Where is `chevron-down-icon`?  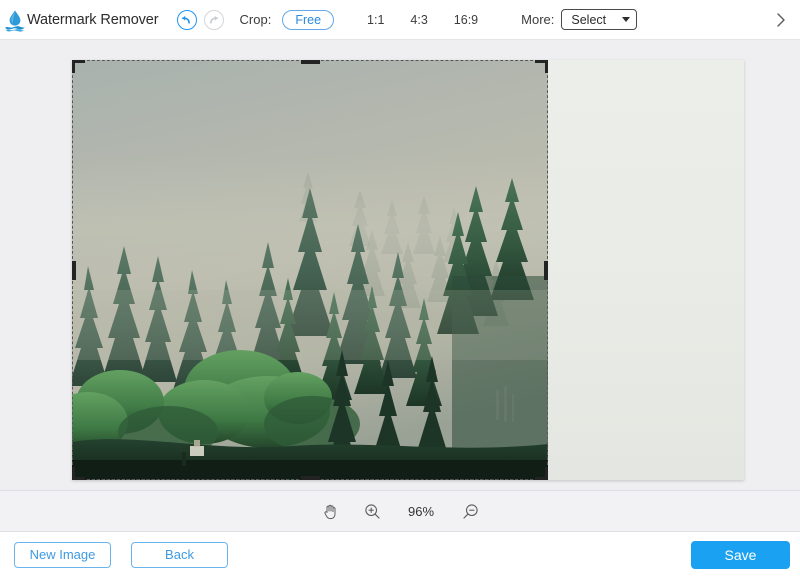
chevron-down-icon is located at coordinates (626, 19).